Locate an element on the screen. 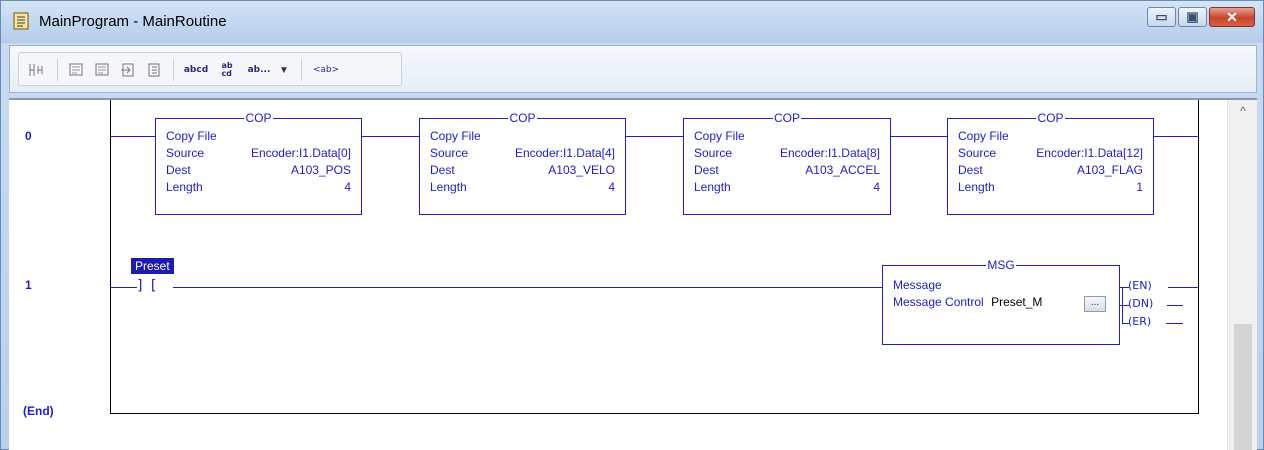  cop-dest-value: A103_FLAG is located at coordinates (1109, 170).